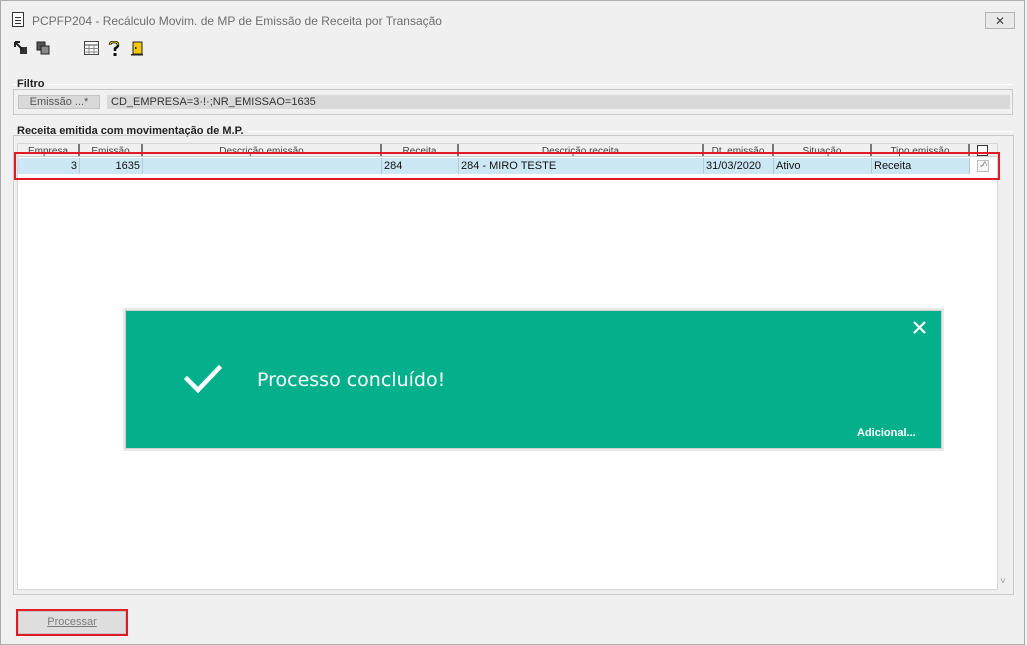 The image size is (1027, 645). What do you see at coordinates (59, 102) in the screenshot?
I see `emissao-filter-button: Emissão ...*` at bounding box center [59, 102].